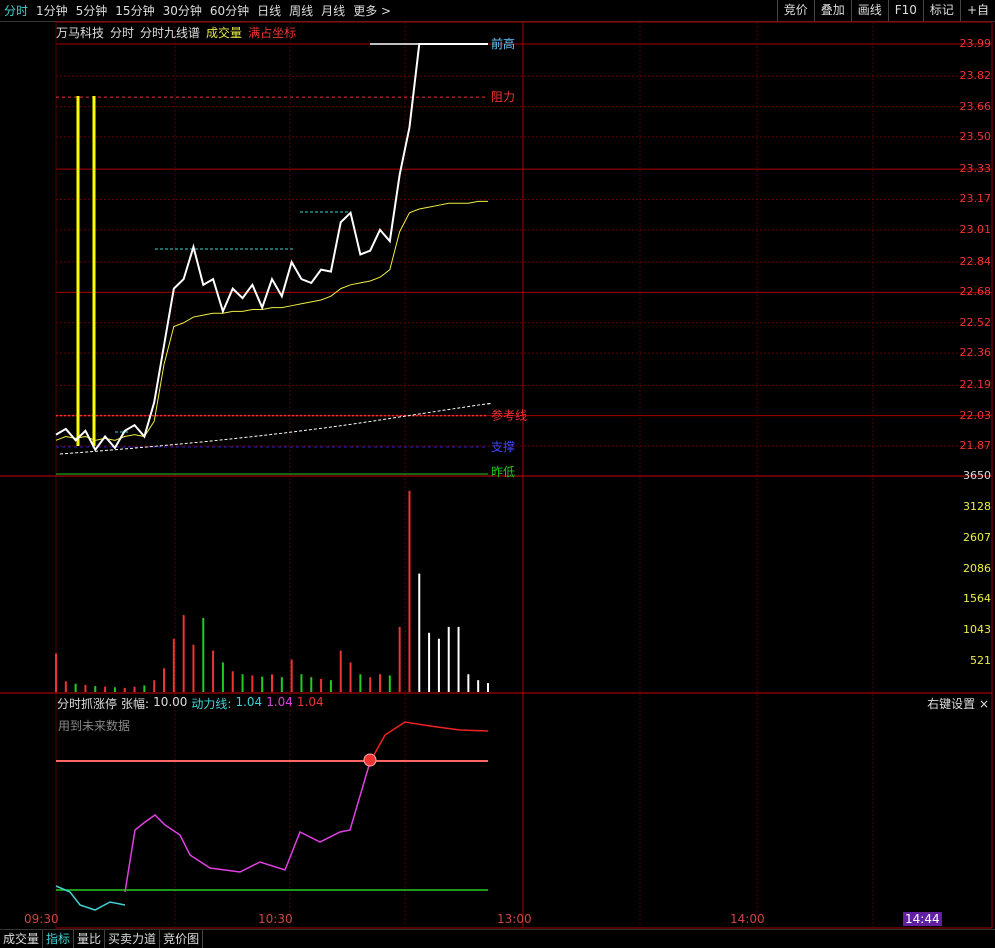 Image resolution: width=995 pixels, height=948 pixels. What do you see at coordinates (59, 939) in the screenshot?
I see `tab-indicator: 指标` at bounding box center [59, 939].